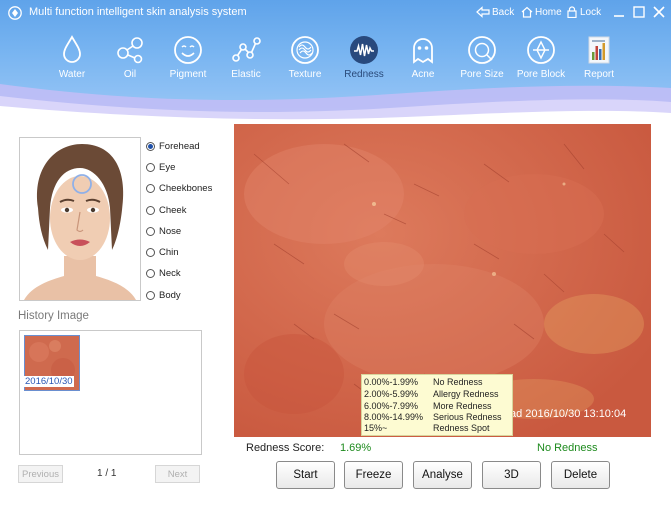  I want to click on water-drop-icon, so click(72, 49).